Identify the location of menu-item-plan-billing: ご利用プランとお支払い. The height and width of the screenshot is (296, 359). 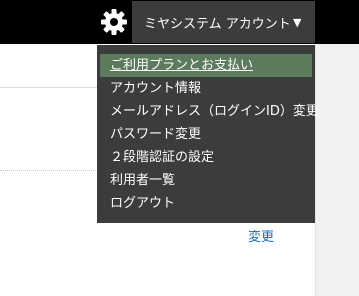
(206, 65).